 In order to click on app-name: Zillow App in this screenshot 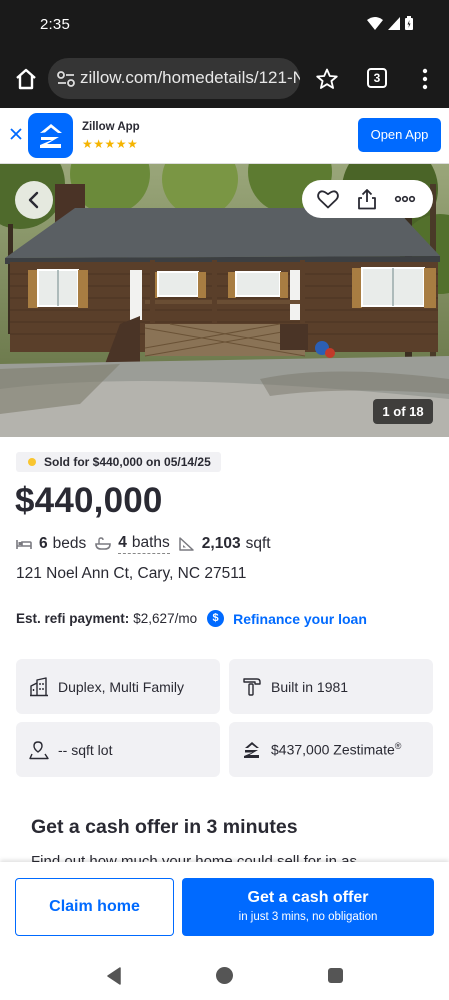, I will do `click(111, 127)`.